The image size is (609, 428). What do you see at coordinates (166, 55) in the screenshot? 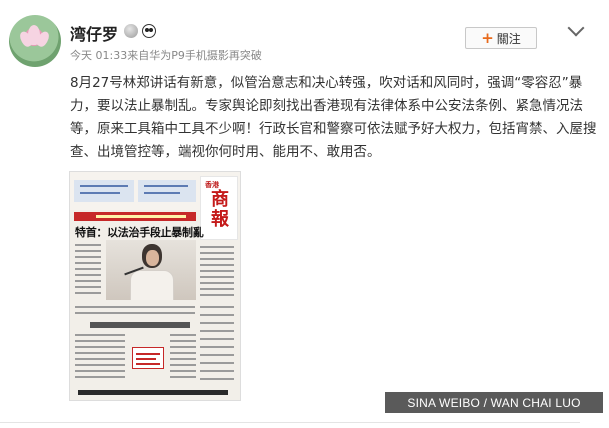
I see `post-meta: 今天 01:33来自华为P9手机摄影再突破` at bounding box center [166, 55].